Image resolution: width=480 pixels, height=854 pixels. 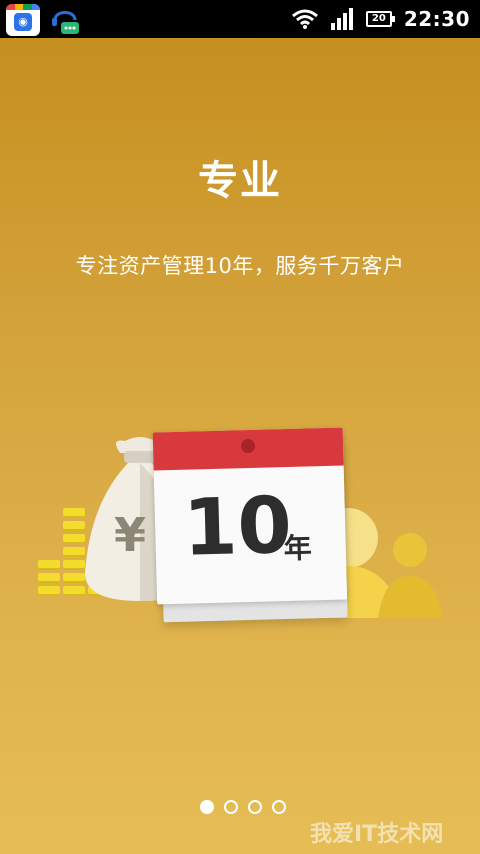 What do you see at coordinates (298, 548) in the screenshot?
I see `calendar-unit: 年` at bounding box center [298, 548].